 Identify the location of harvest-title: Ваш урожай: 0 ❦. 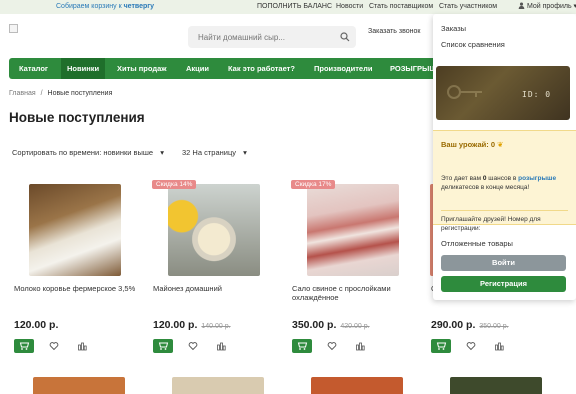
(472, 144).